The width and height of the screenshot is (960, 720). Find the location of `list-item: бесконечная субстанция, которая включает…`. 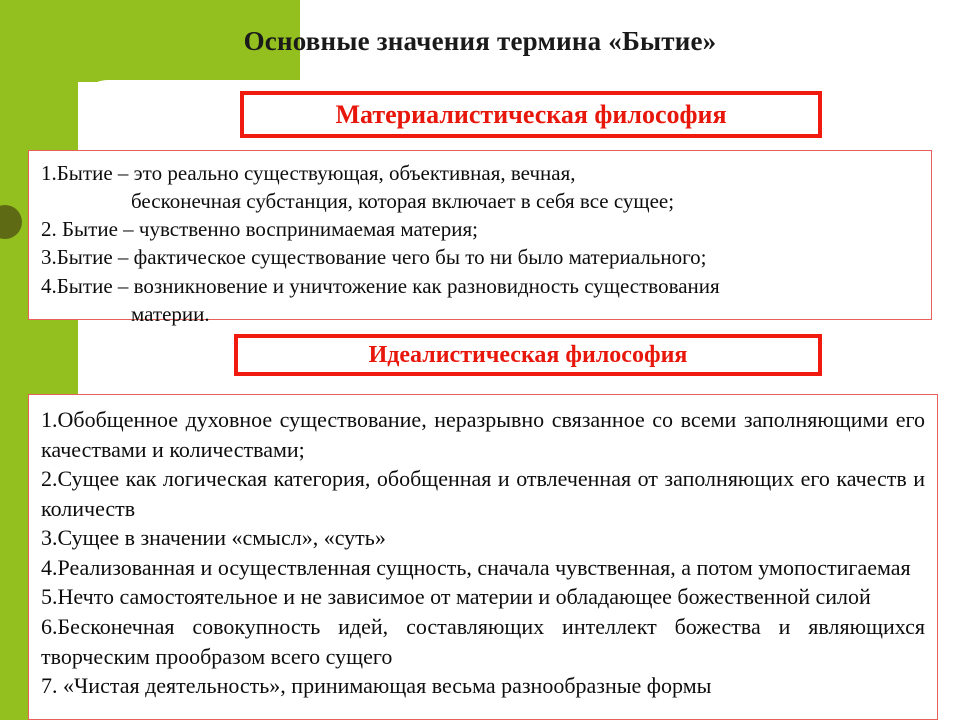

list-item: бесконечная субстанция, которая включает… is located at coordinates (403, 201).